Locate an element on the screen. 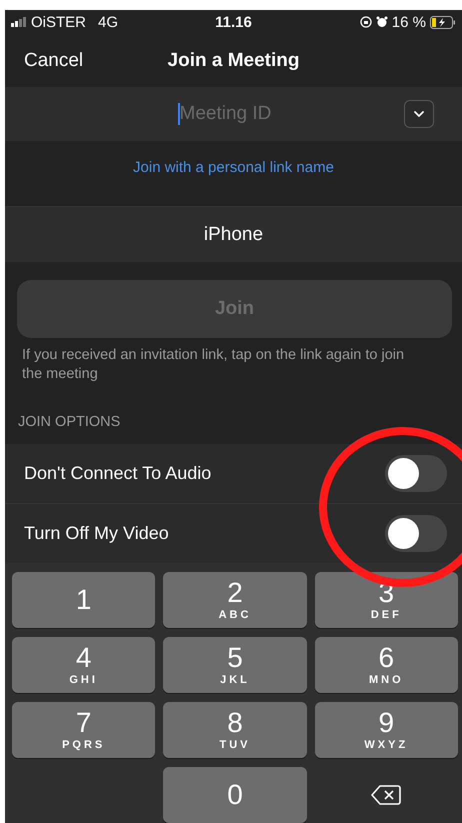 The height and width of the screenshot is (823, 462). screen-title: Join a Meeting is located at coordinates (234, 61).